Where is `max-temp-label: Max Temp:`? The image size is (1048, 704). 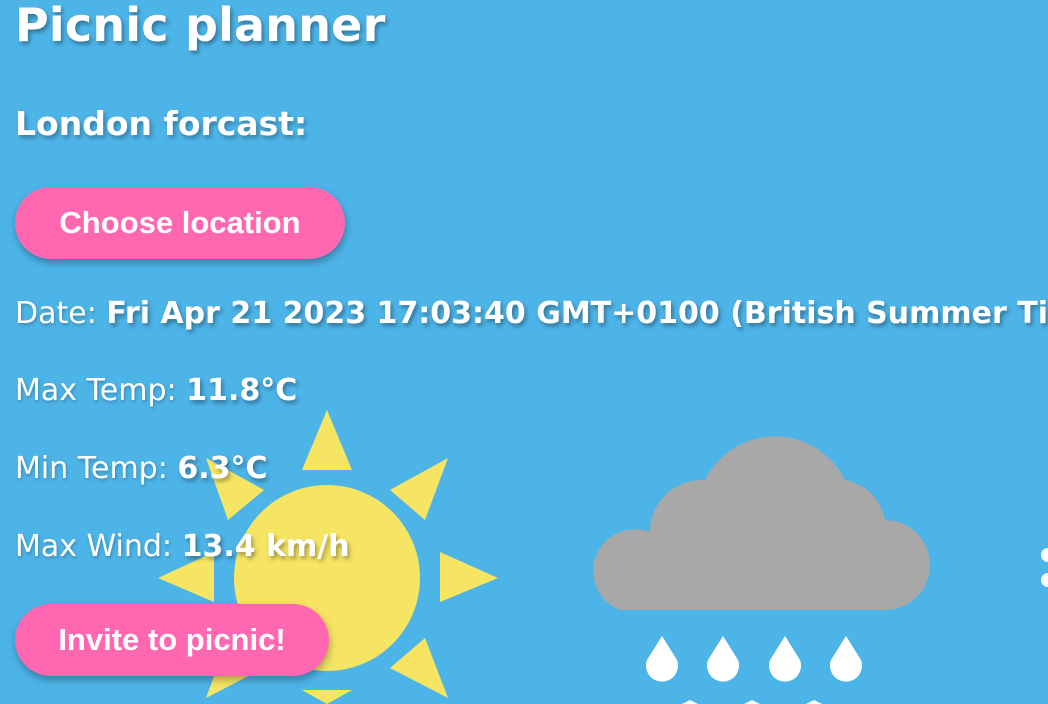 max-temp-label: Max Temp: is located at coordinates (96, 390).